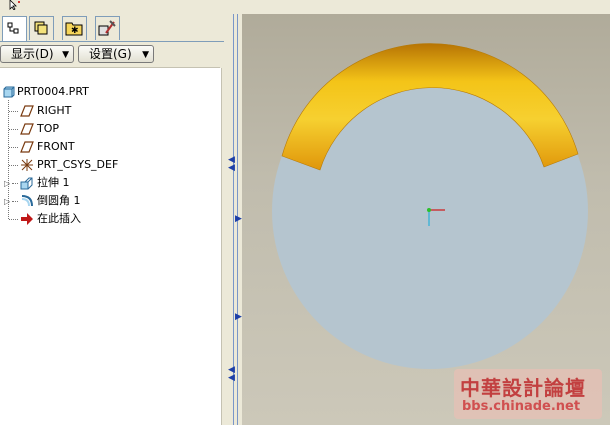  What do you see at coordinates (59, 200) in the screenshot?
I see `tree-item-label: 倒圆角 1` at bounding box center [59, 200].